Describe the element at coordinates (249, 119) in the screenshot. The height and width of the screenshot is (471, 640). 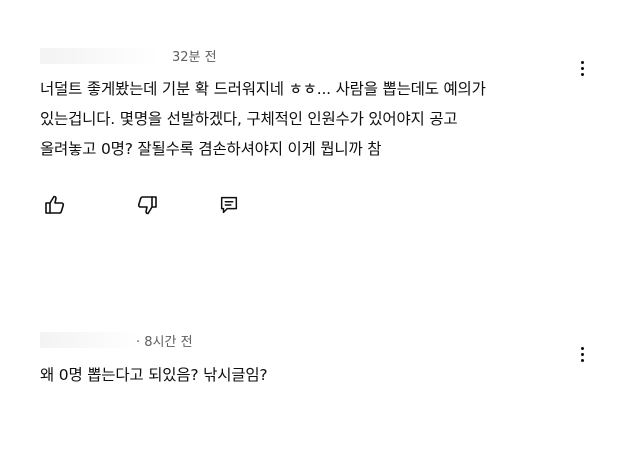
I see `comment-text-line: 있는겁니다. 몇명을 선발하겠다, 구체적인 인원수가 있어야지 공고` at that location.